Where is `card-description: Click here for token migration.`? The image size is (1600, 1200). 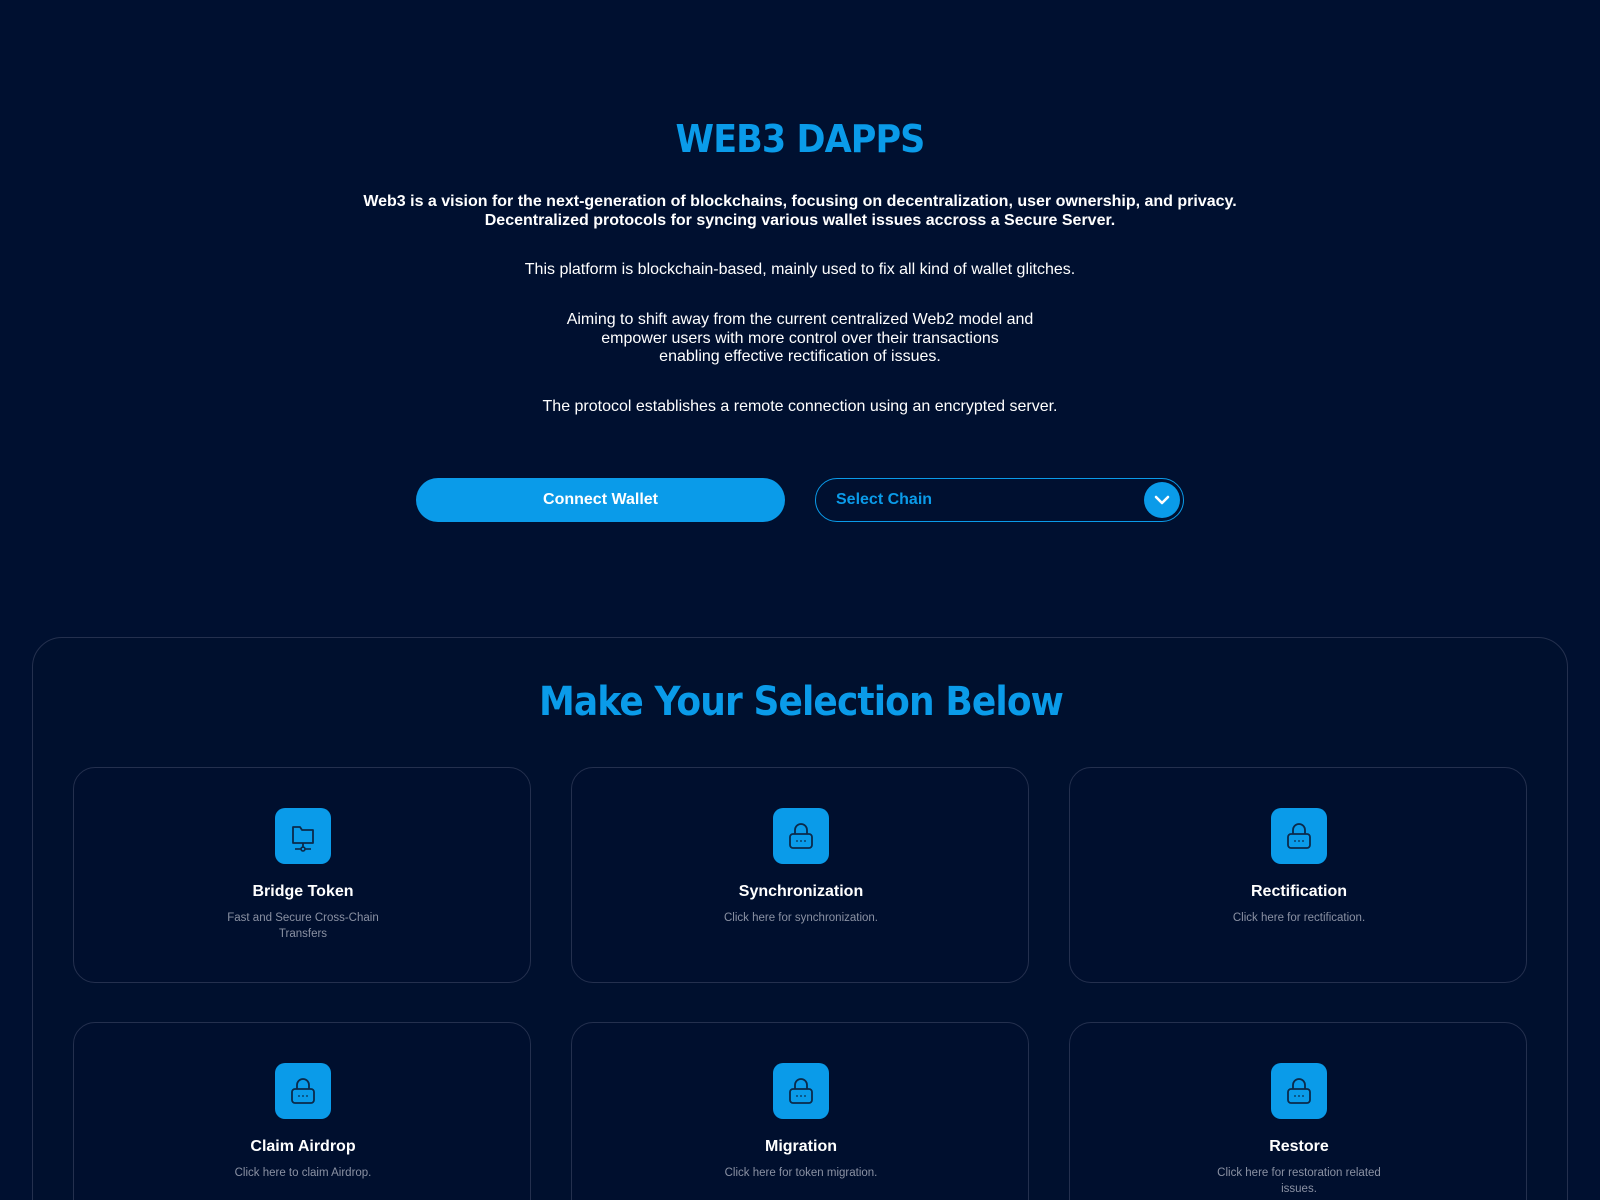
card-description: Click here for token migration. is located at coordinates (801, 1173).